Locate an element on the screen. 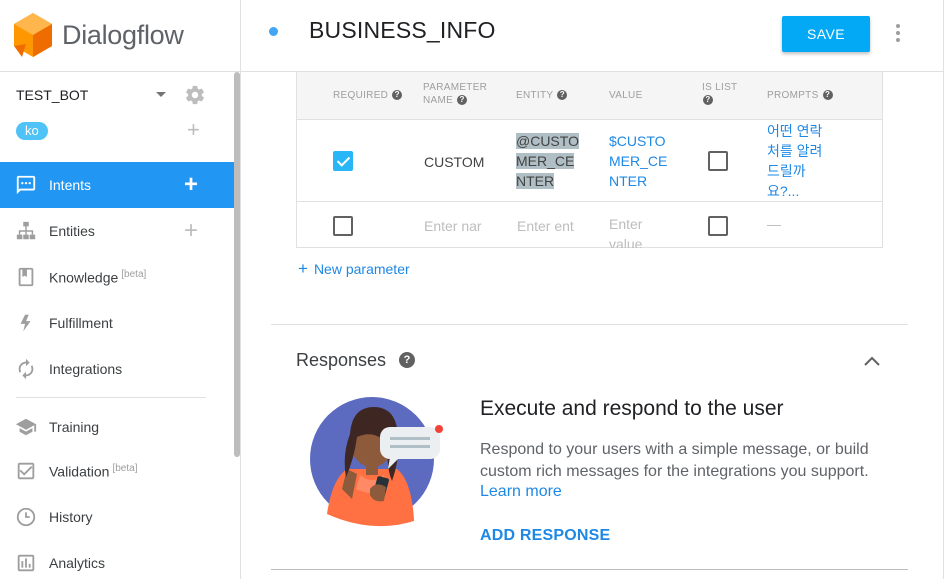 This screenshot has height=579, width=944. sidebar-item-label: Knowledge is located at coordinates (84, 277).